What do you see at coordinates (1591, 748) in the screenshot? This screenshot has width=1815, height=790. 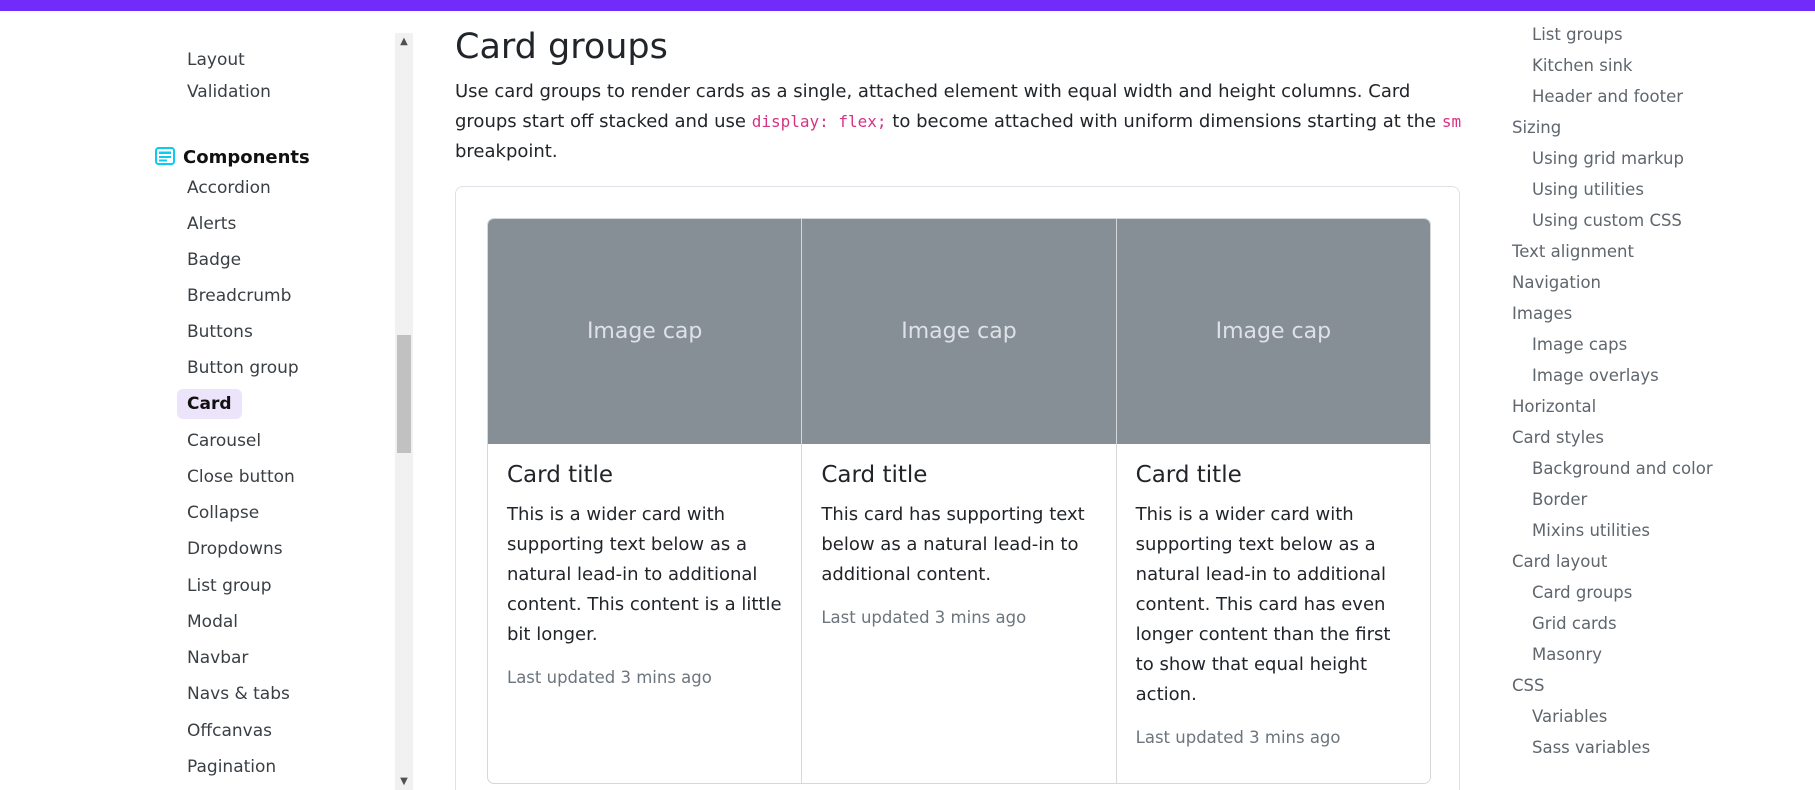 I see `toc-item: Sass variables` at bounding box center [1591, 748].